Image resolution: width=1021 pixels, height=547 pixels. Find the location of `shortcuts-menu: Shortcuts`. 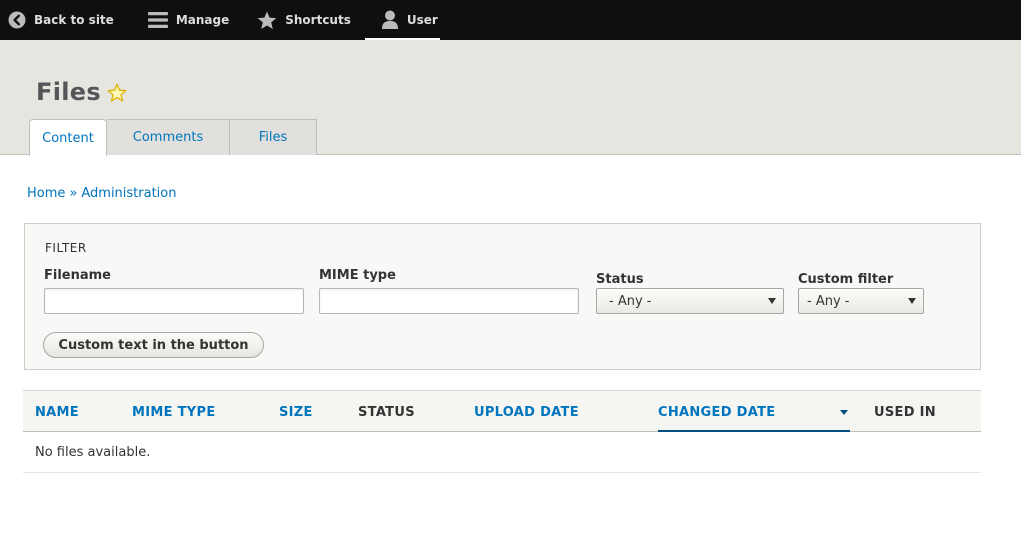

shortcuts-menu: Shortcuts is located at coordinates (304, 20).